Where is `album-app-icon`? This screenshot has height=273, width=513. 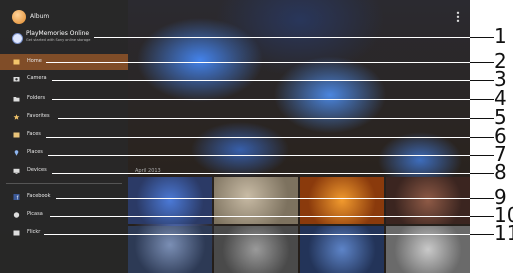 album-app-icon is located at coordinates (19, 17).